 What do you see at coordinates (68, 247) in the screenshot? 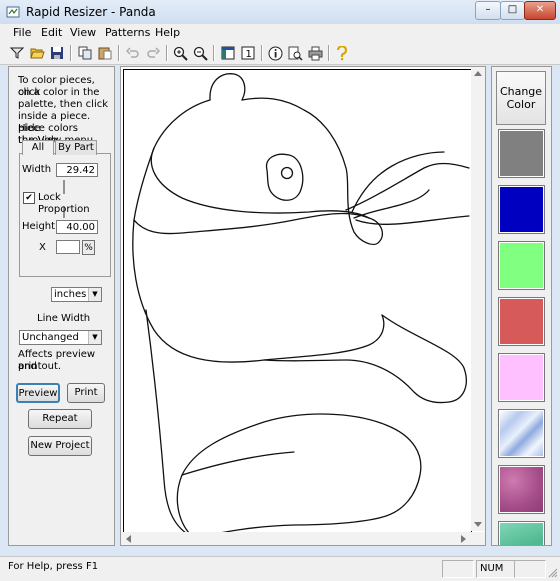
I see `scale-field` at bounding box center [68, 247].